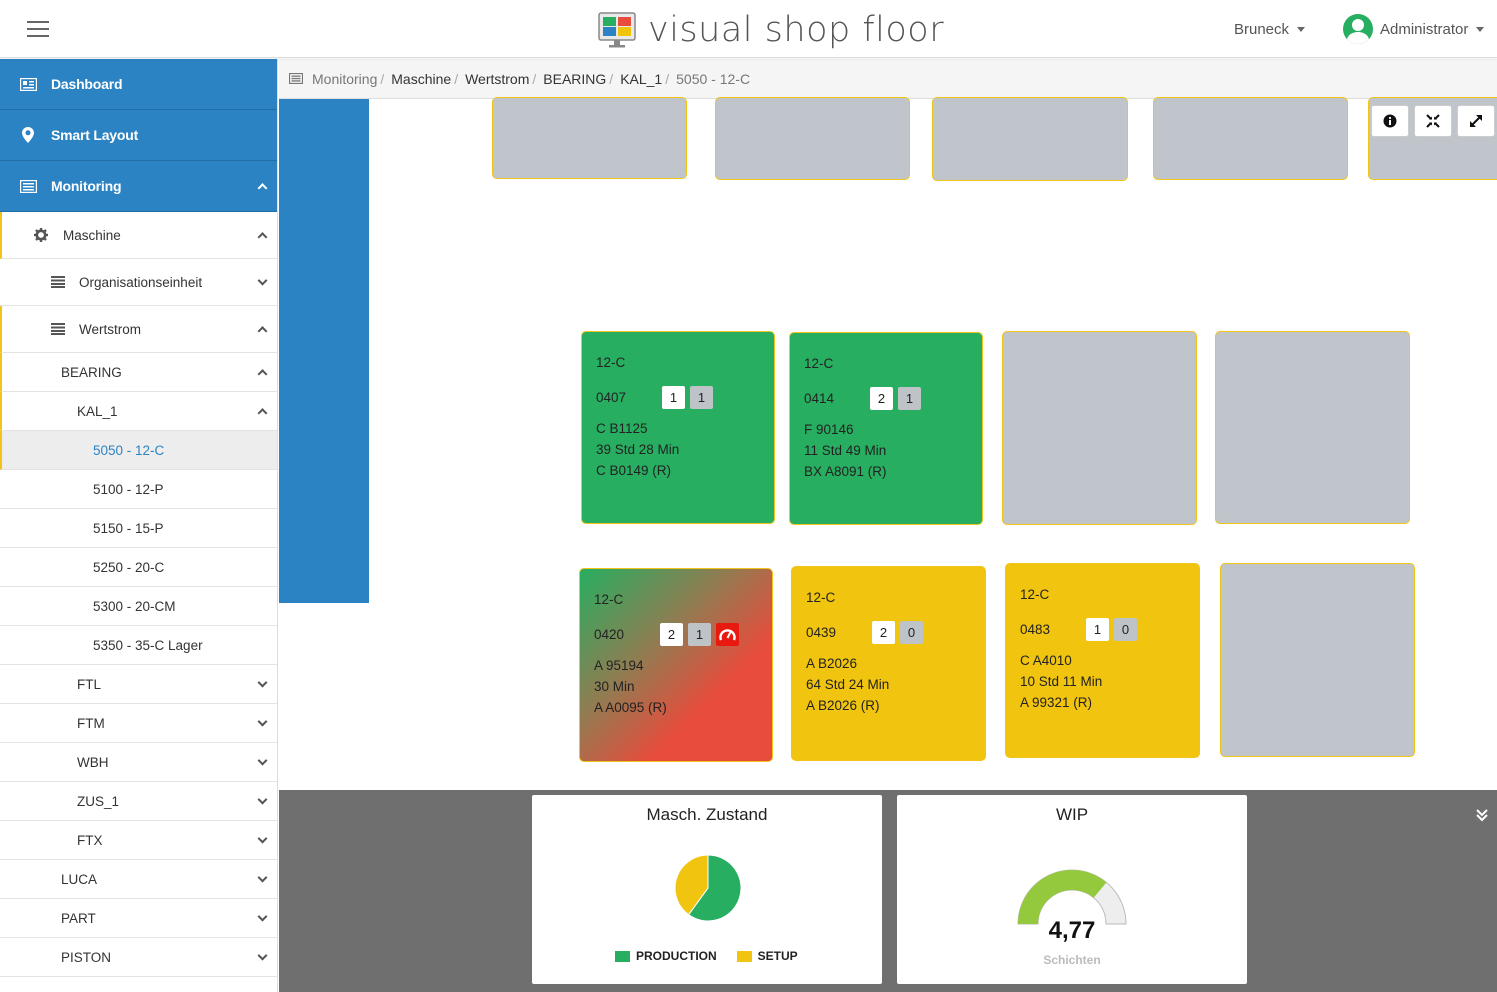 This screenshot has width=1497, height=992. Describe the element at coordinates (1476, 121) in the screenshot. I see `expand-button` at that location.